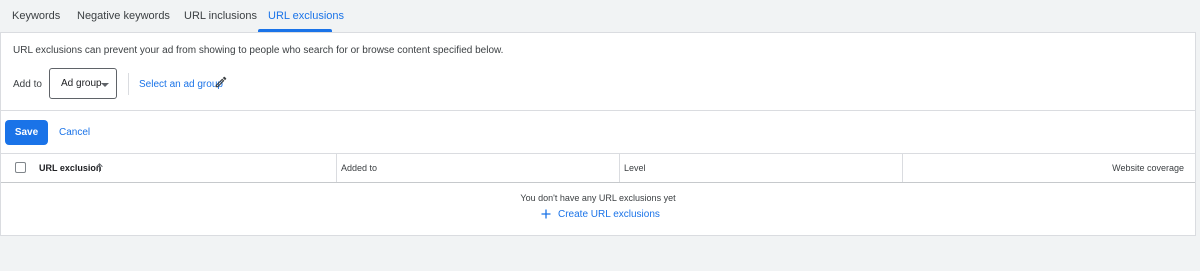 This screenshot has height=271, width=1200. What do you see at coordinates (128, 84) in the screenshot?
I see `vertical-divider` at bounding box center [128, 84].